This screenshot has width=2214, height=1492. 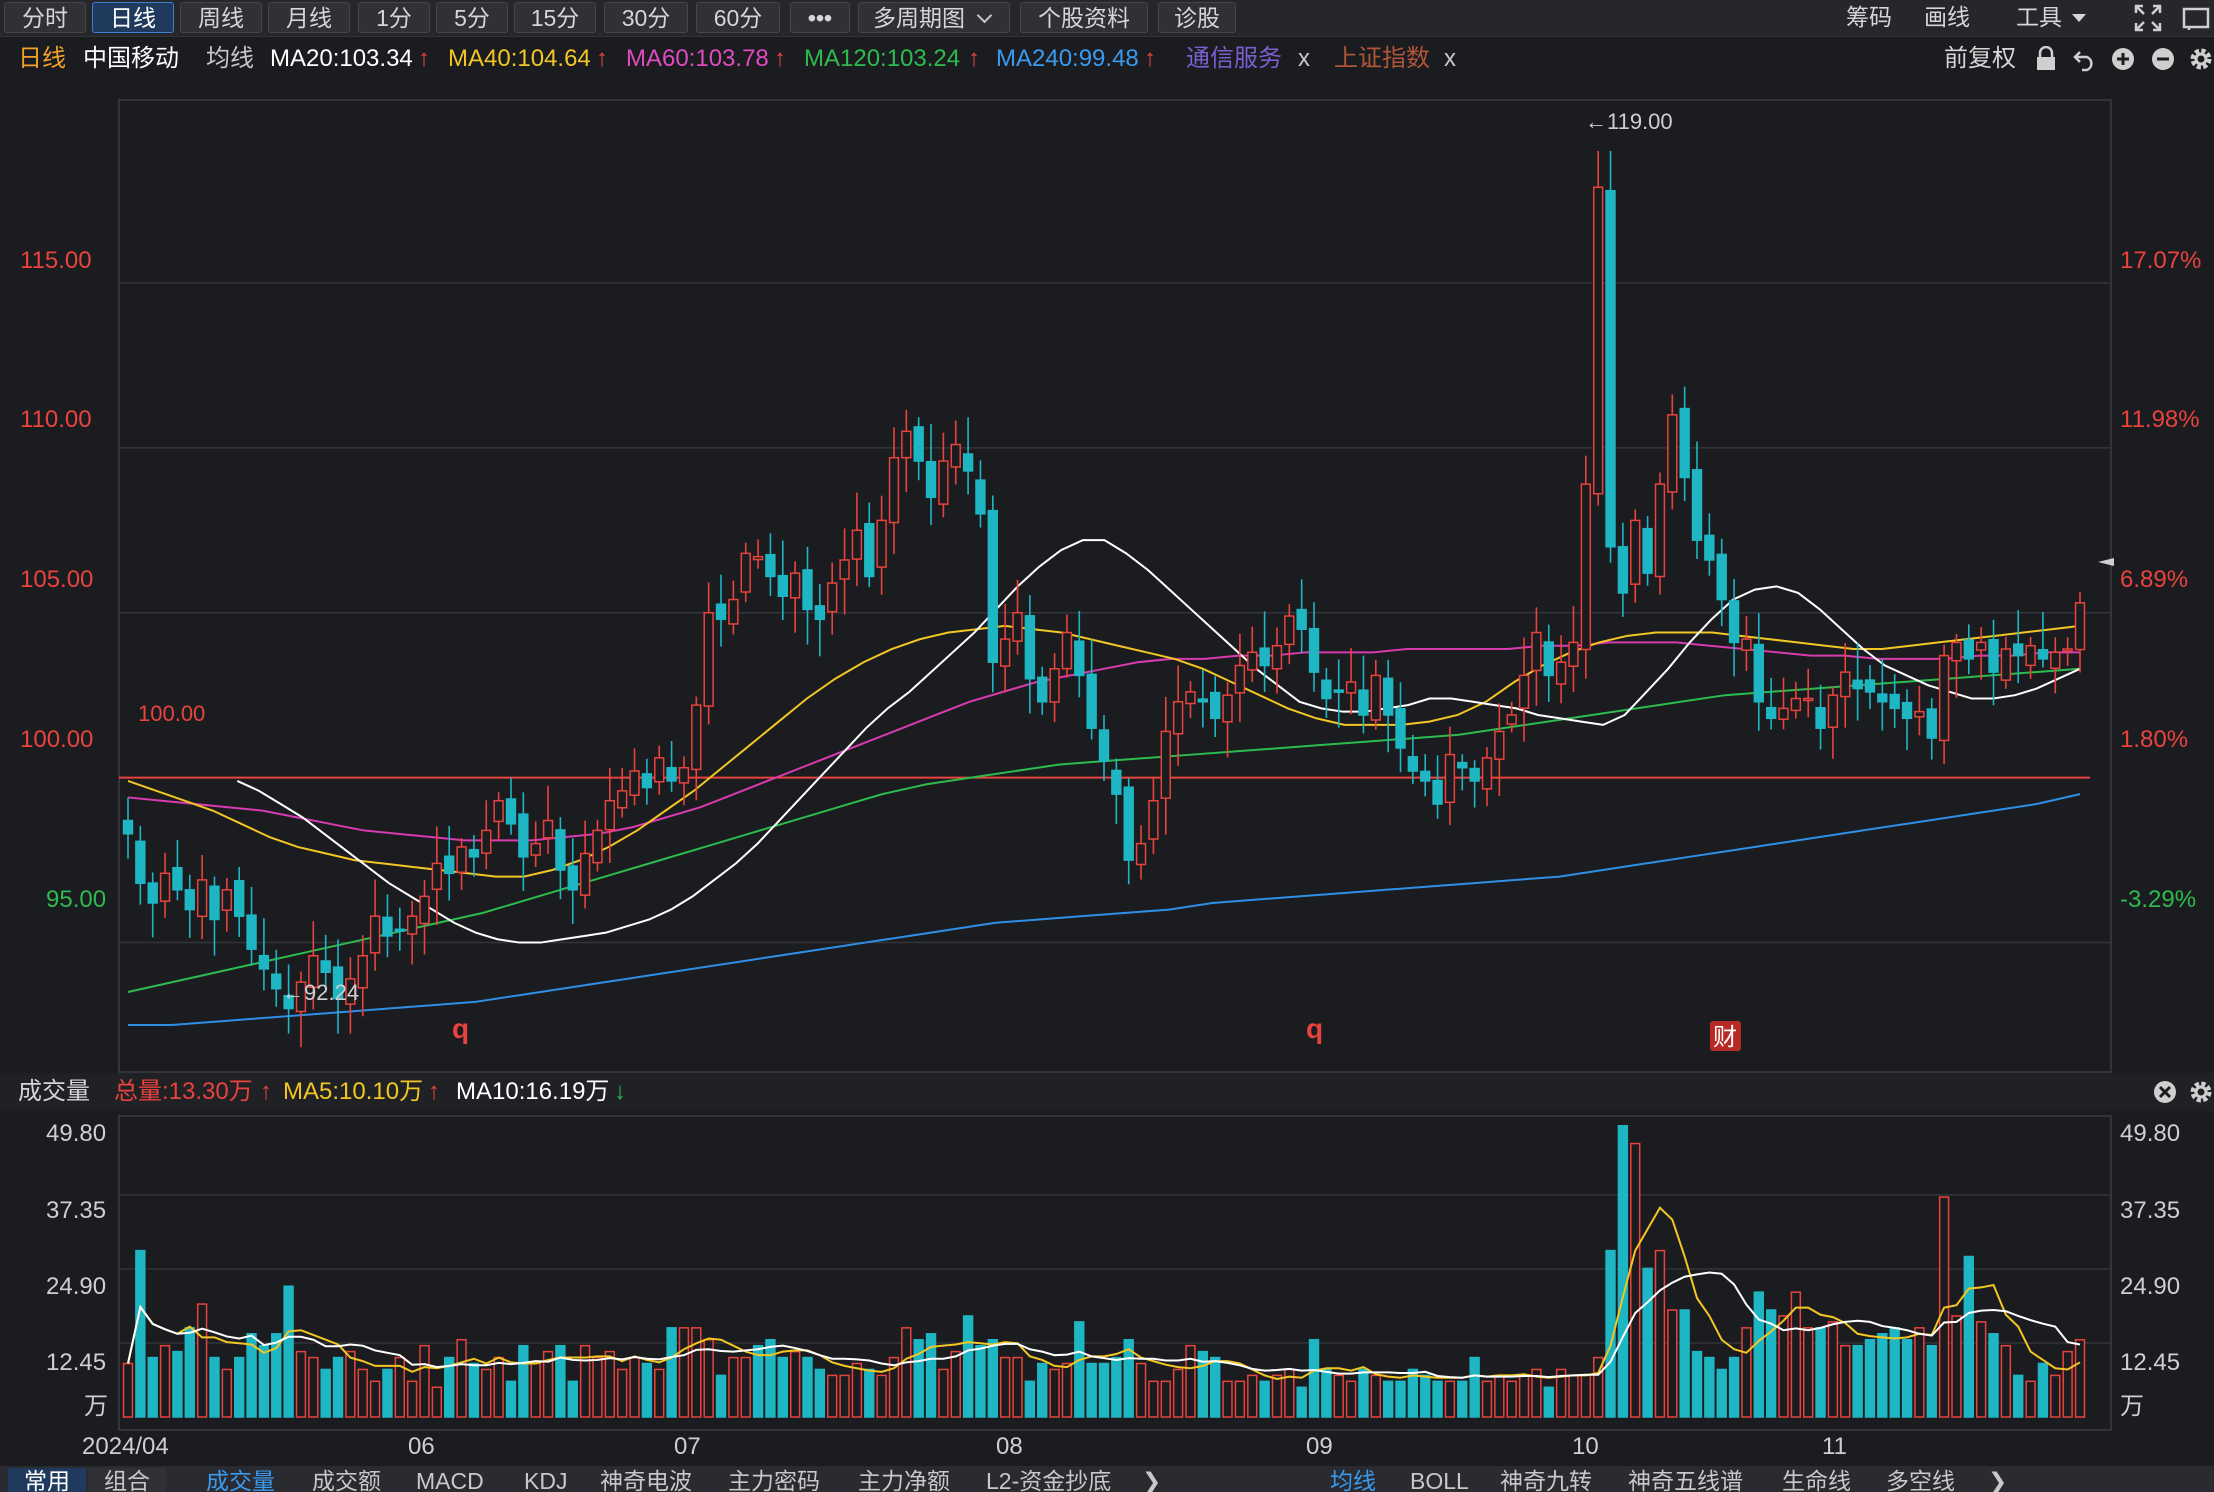 I want to click on pct-tick-label: 6.89%, so click(x=2154, y=579).